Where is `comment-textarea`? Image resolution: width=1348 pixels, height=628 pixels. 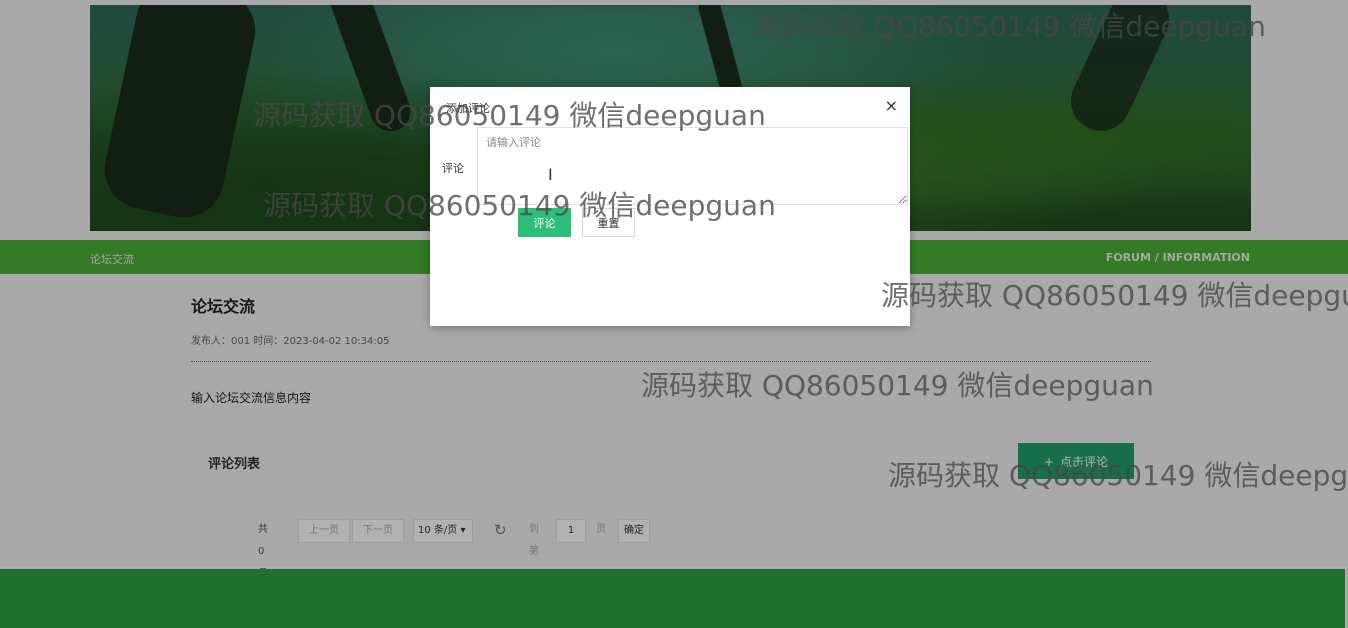 comment-textarea is located at coordinates (692, 166).